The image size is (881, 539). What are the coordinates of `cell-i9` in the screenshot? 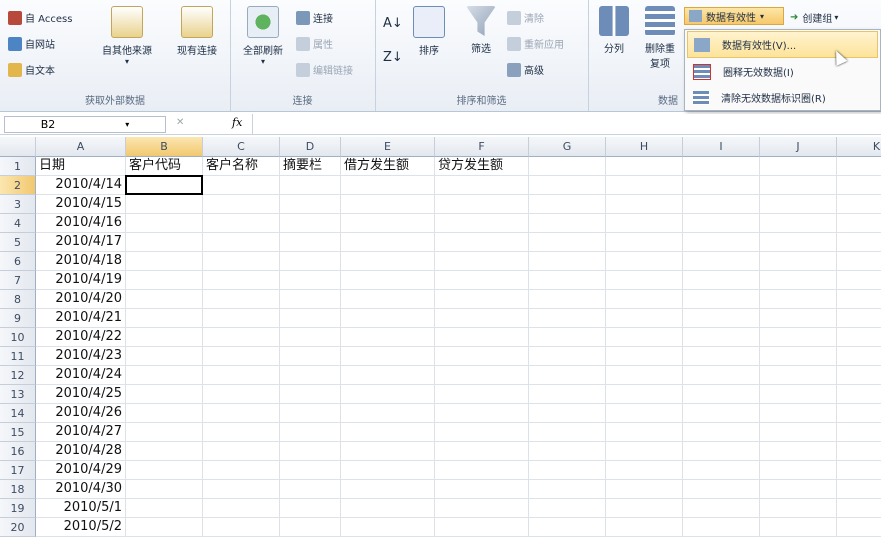 It's located at (721, 318).